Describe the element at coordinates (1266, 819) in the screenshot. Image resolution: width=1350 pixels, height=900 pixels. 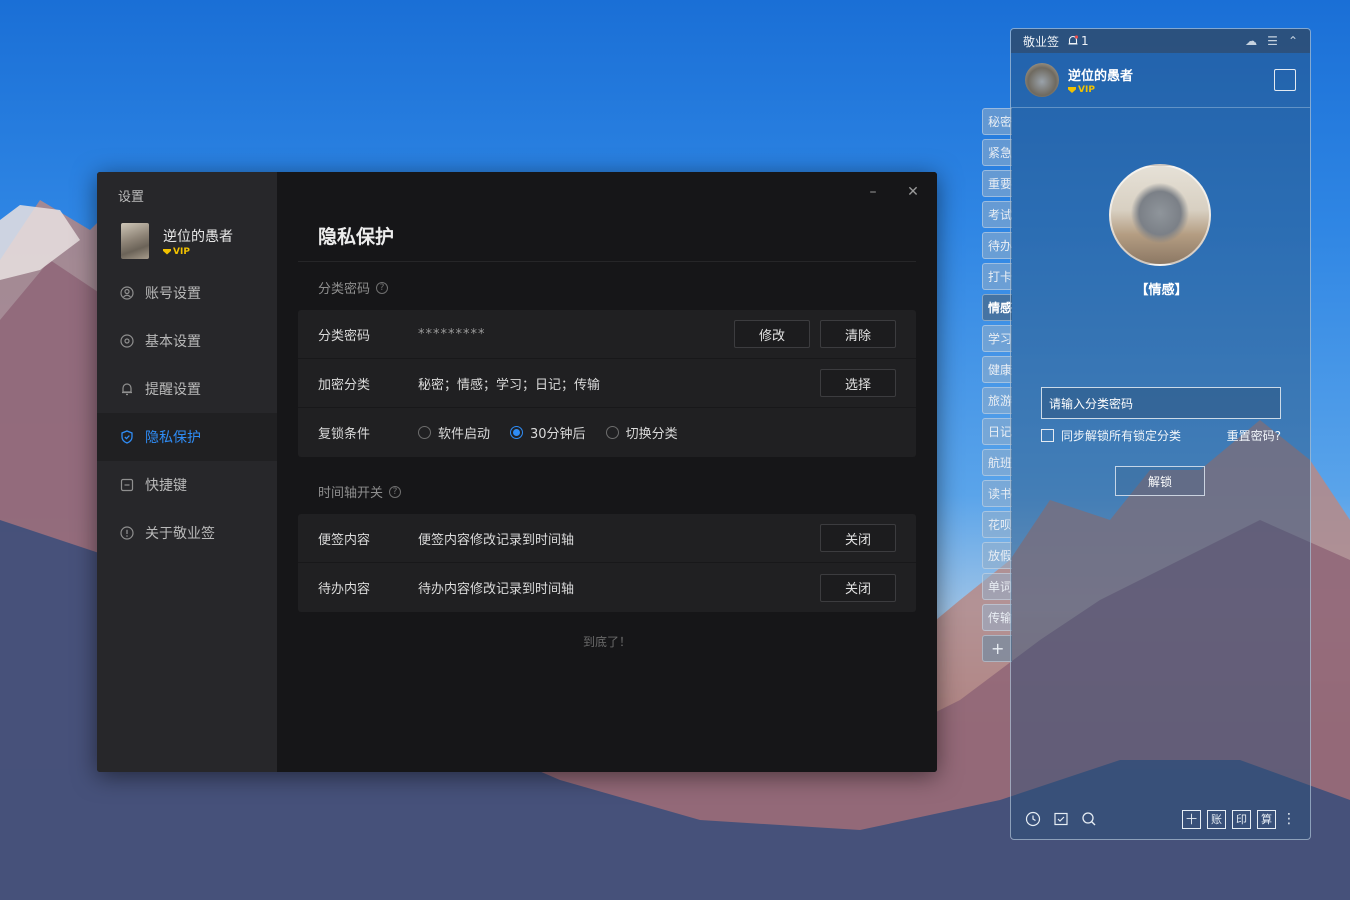
I see `calculator-button: 算` at that location.